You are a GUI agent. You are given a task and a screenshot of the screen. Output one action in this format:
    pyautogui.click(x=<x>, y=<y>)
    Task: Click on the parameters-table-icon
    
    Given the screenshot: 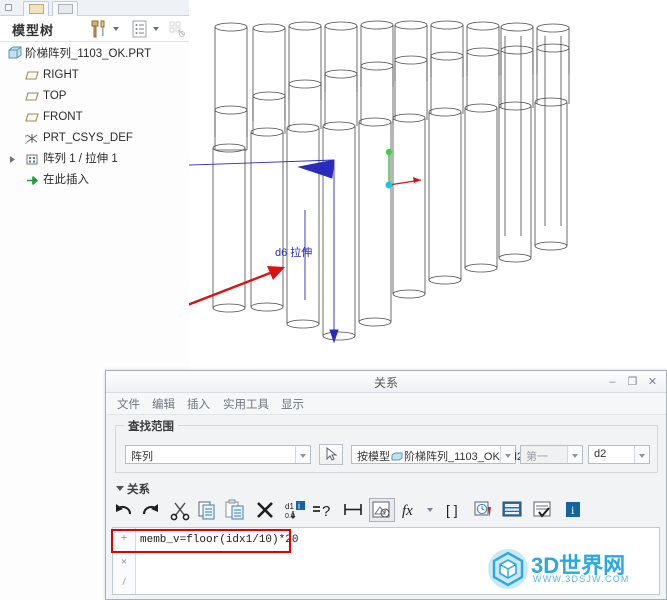 What is the action you would take?
    pyautogui.click(x=512, y=509)
    